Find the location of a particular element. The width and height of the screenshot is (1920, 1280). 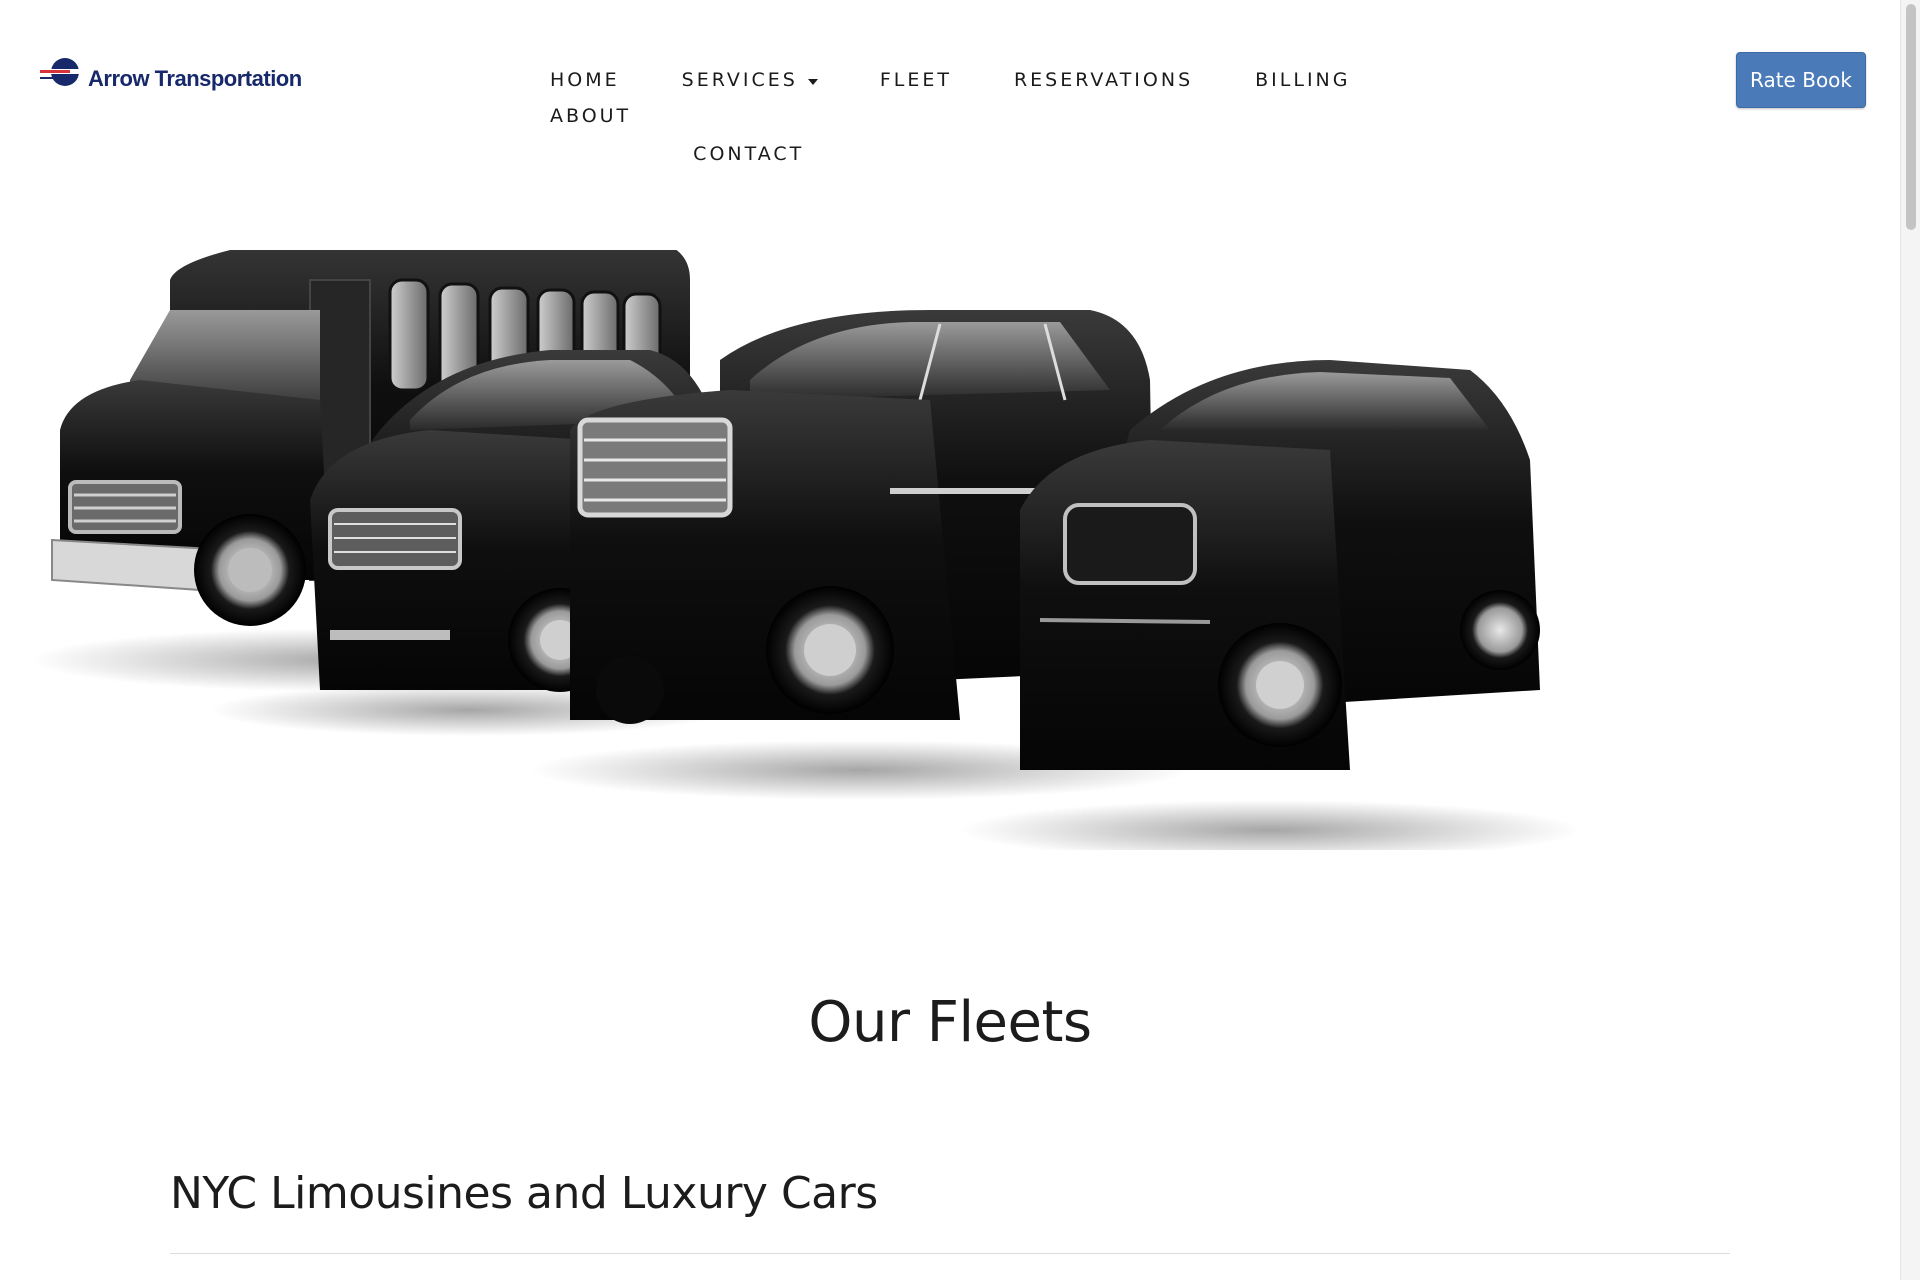

arrow-logo-icon is located at coordinates (61, 72).